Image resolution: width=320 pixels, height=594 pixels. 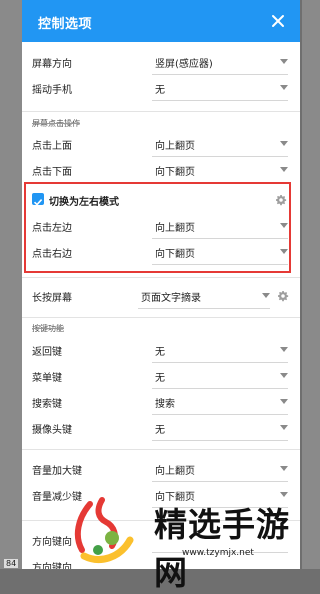 I want to click on row-label: 长按屏幕, so click(x=52, y=298).